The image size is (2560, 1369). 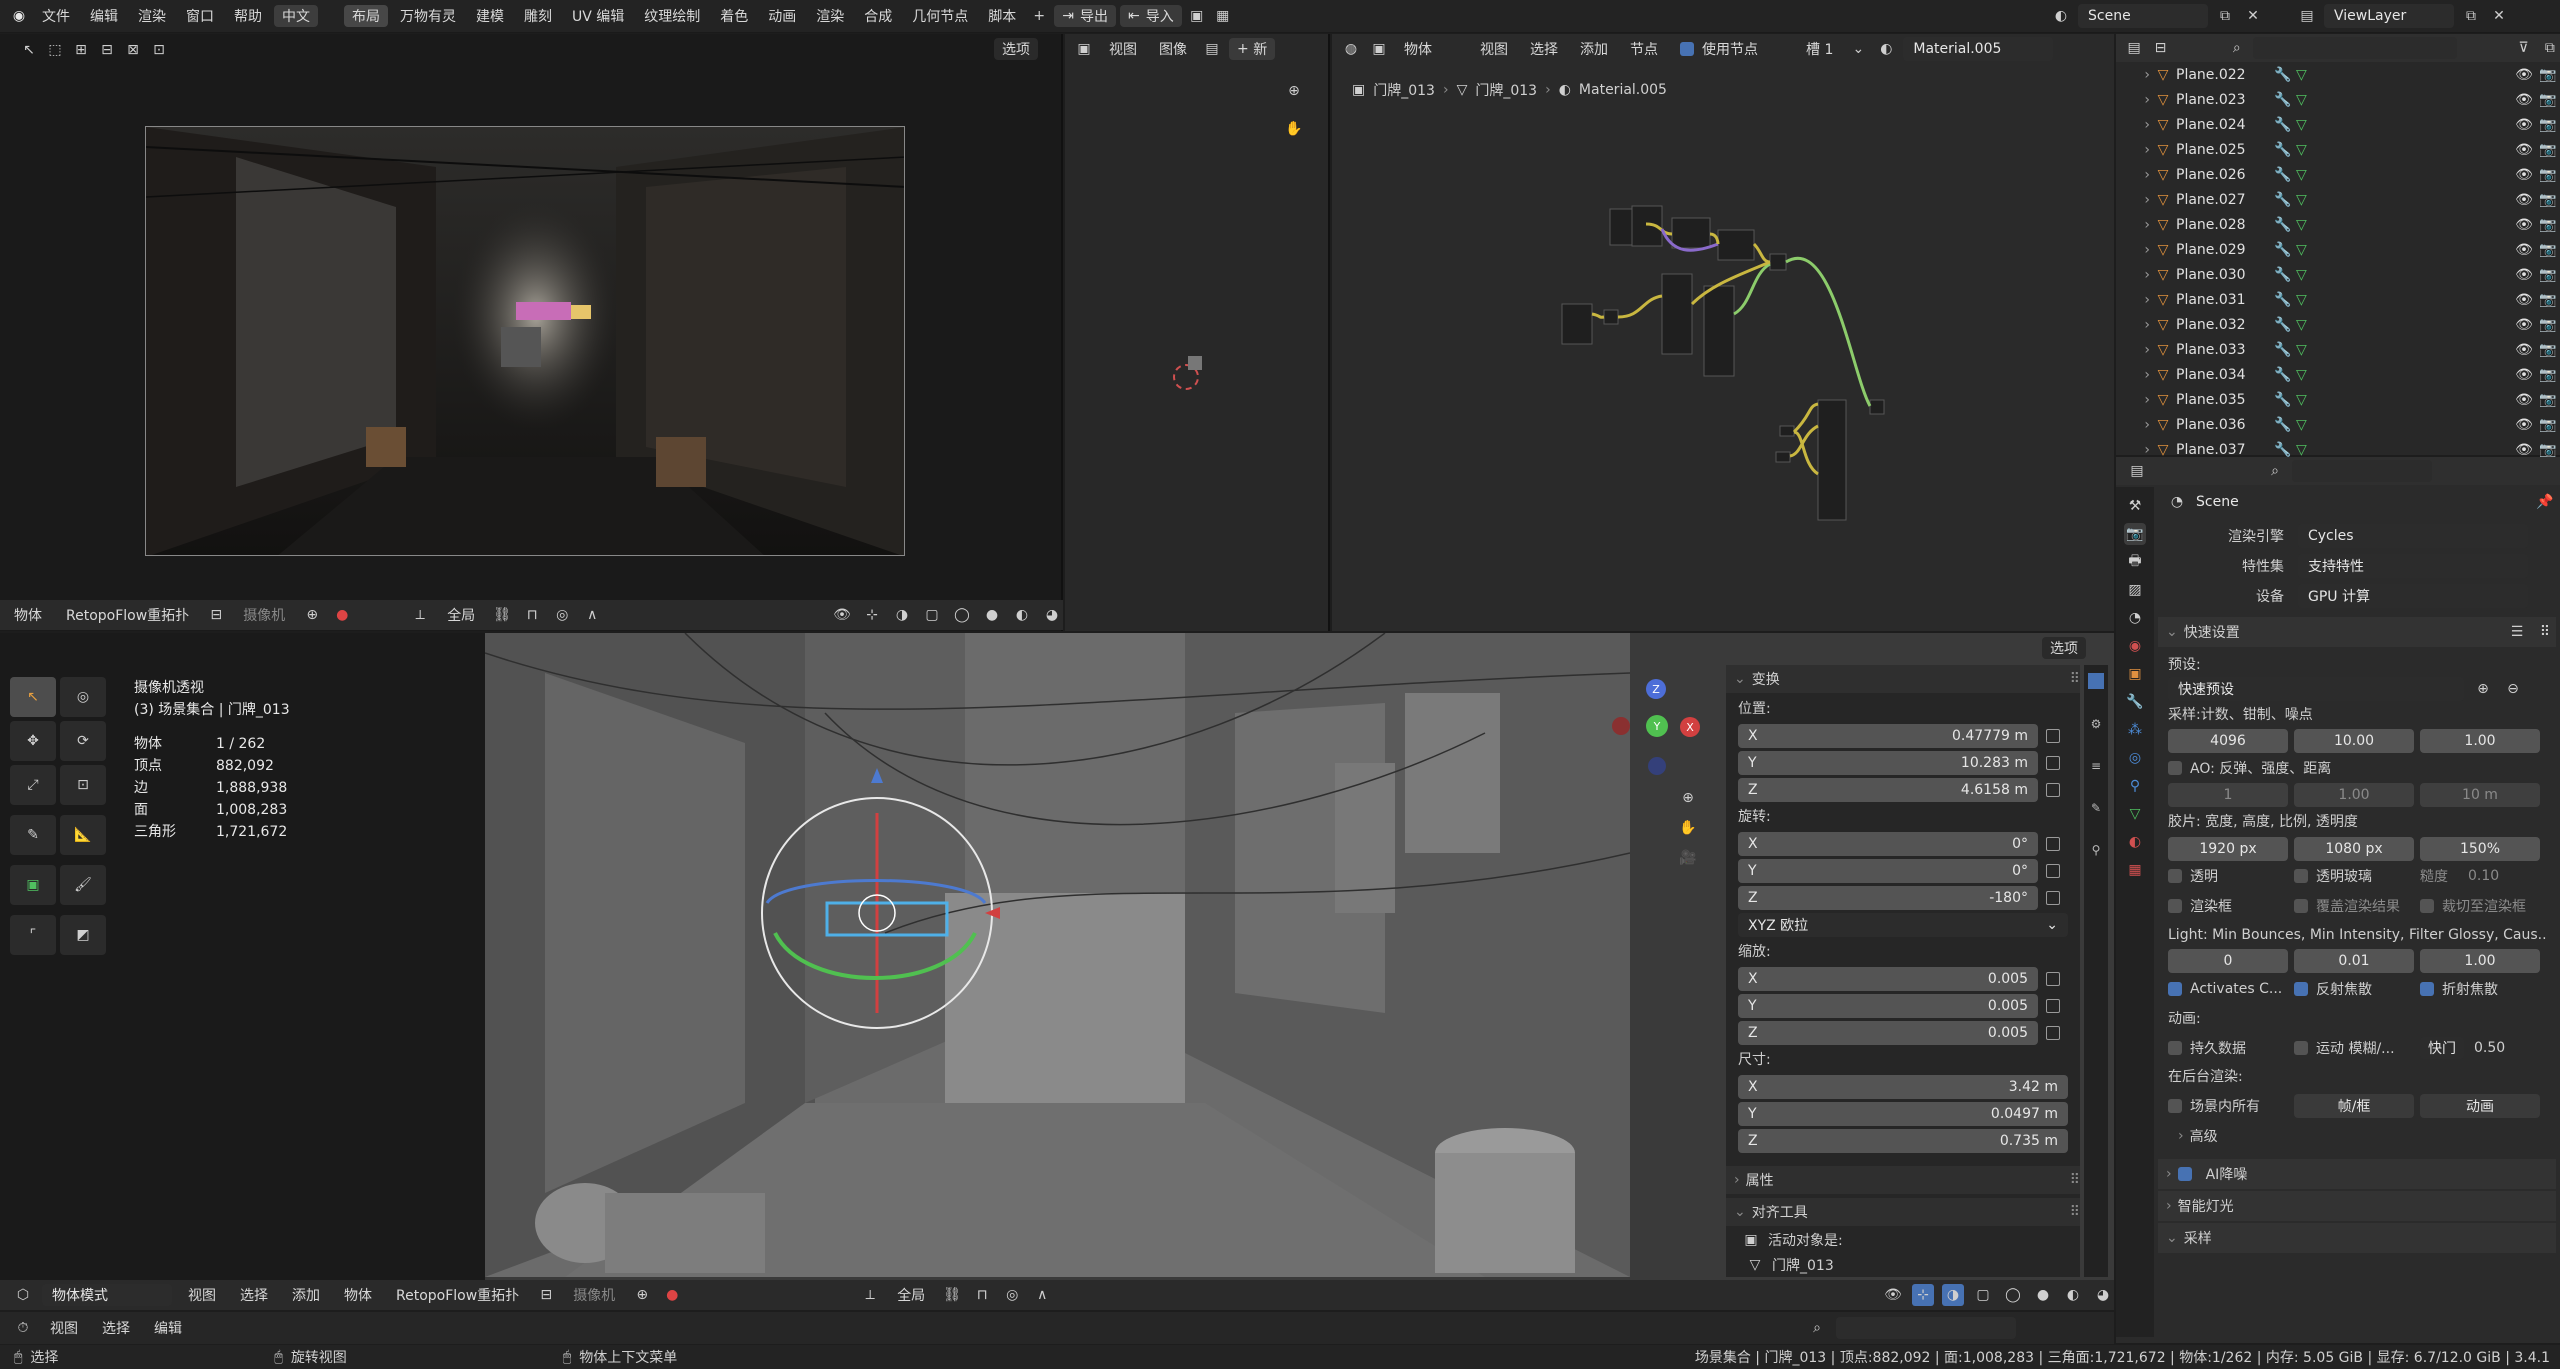 I want to click on corner-tool-icon: ⌜, so click(x=33, y=935).